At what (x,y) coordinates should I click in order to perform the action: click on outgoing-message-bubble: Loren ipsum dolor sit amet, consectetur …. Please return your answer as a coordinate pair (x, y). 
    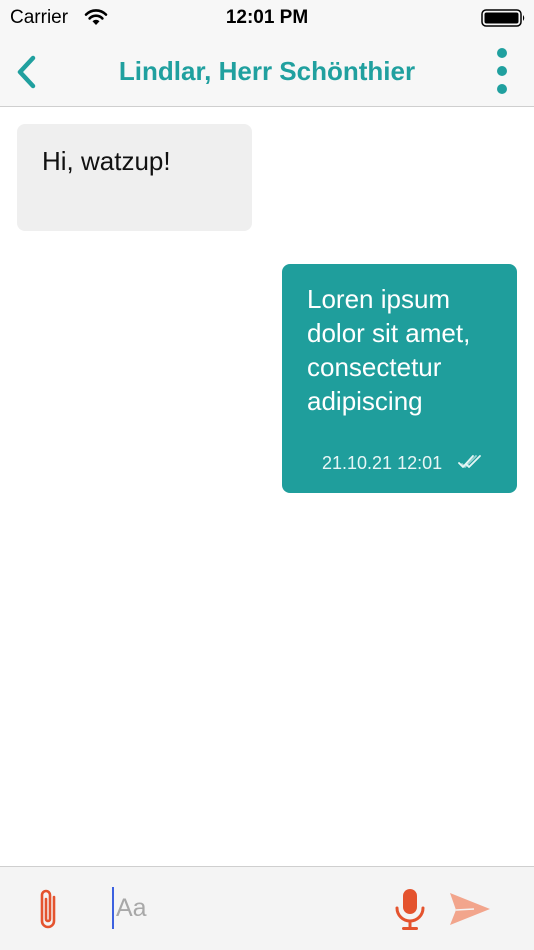
    Looking at the image, I should click on (399, 378).